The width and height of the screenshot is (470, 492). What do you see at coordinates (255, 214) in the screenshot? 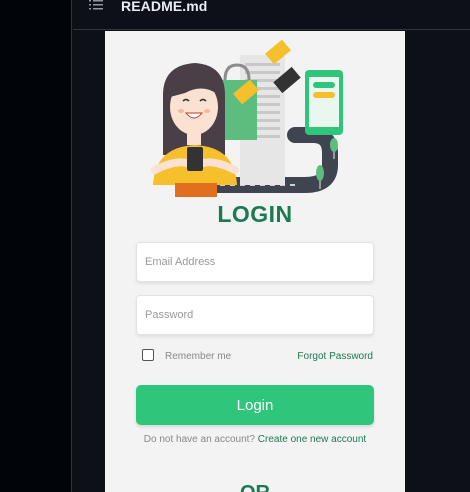
I see `login-title: LOGIN` at bounding box center [255, 214].